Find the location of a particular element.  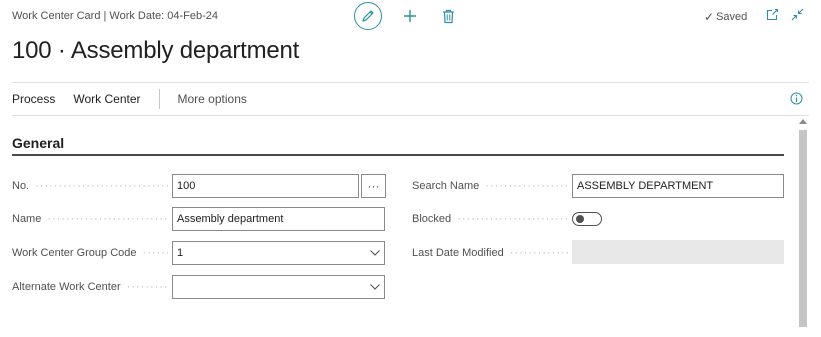

vertical-scrollbar is located at coordinates (803, 221).